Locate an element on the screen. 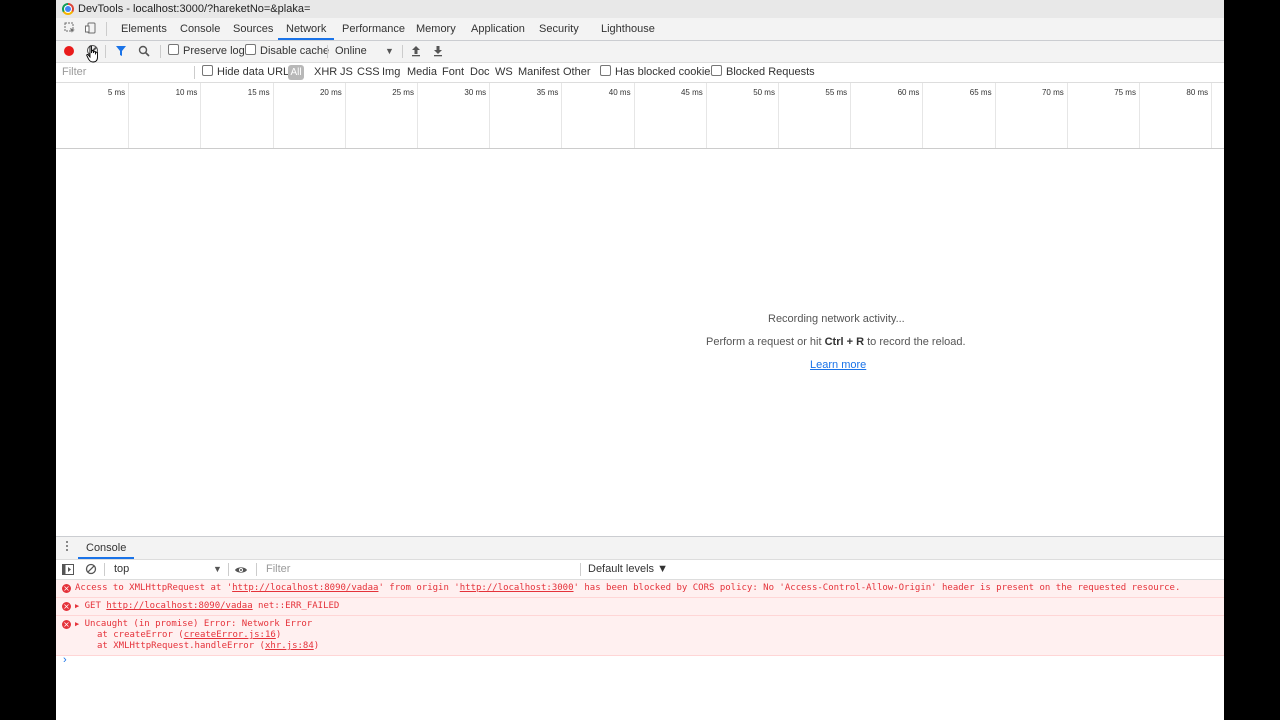 The height and width of the screenshot is (720, 1280). stack-frame-prefix: at XMLHttpRequest.handleError ( is located at coordinates (181, 646).